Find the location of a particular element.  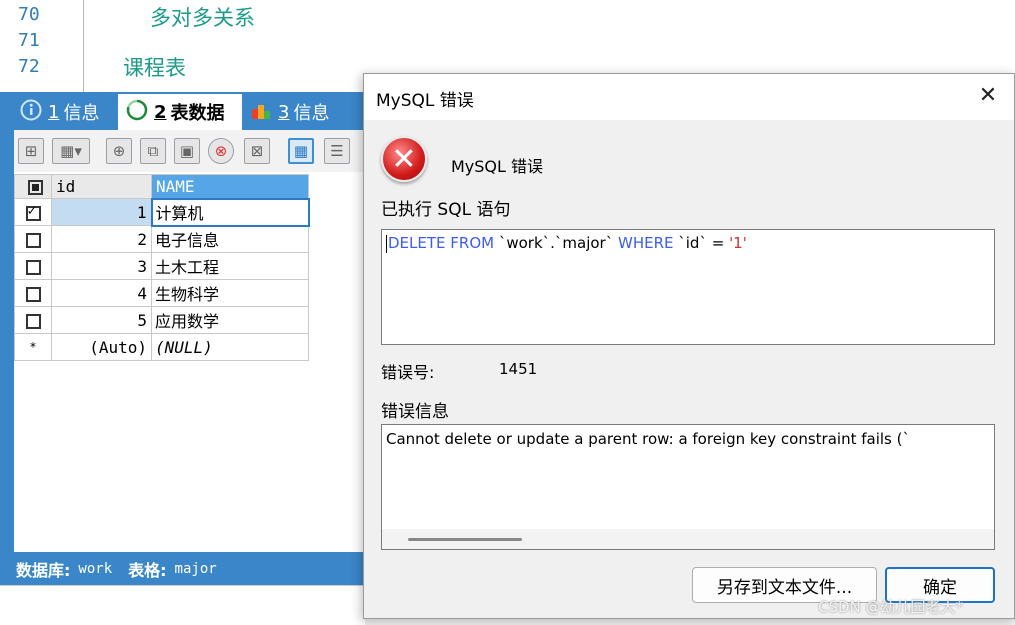

sql-keyword: WHERE is located at coordinates (646, 243).